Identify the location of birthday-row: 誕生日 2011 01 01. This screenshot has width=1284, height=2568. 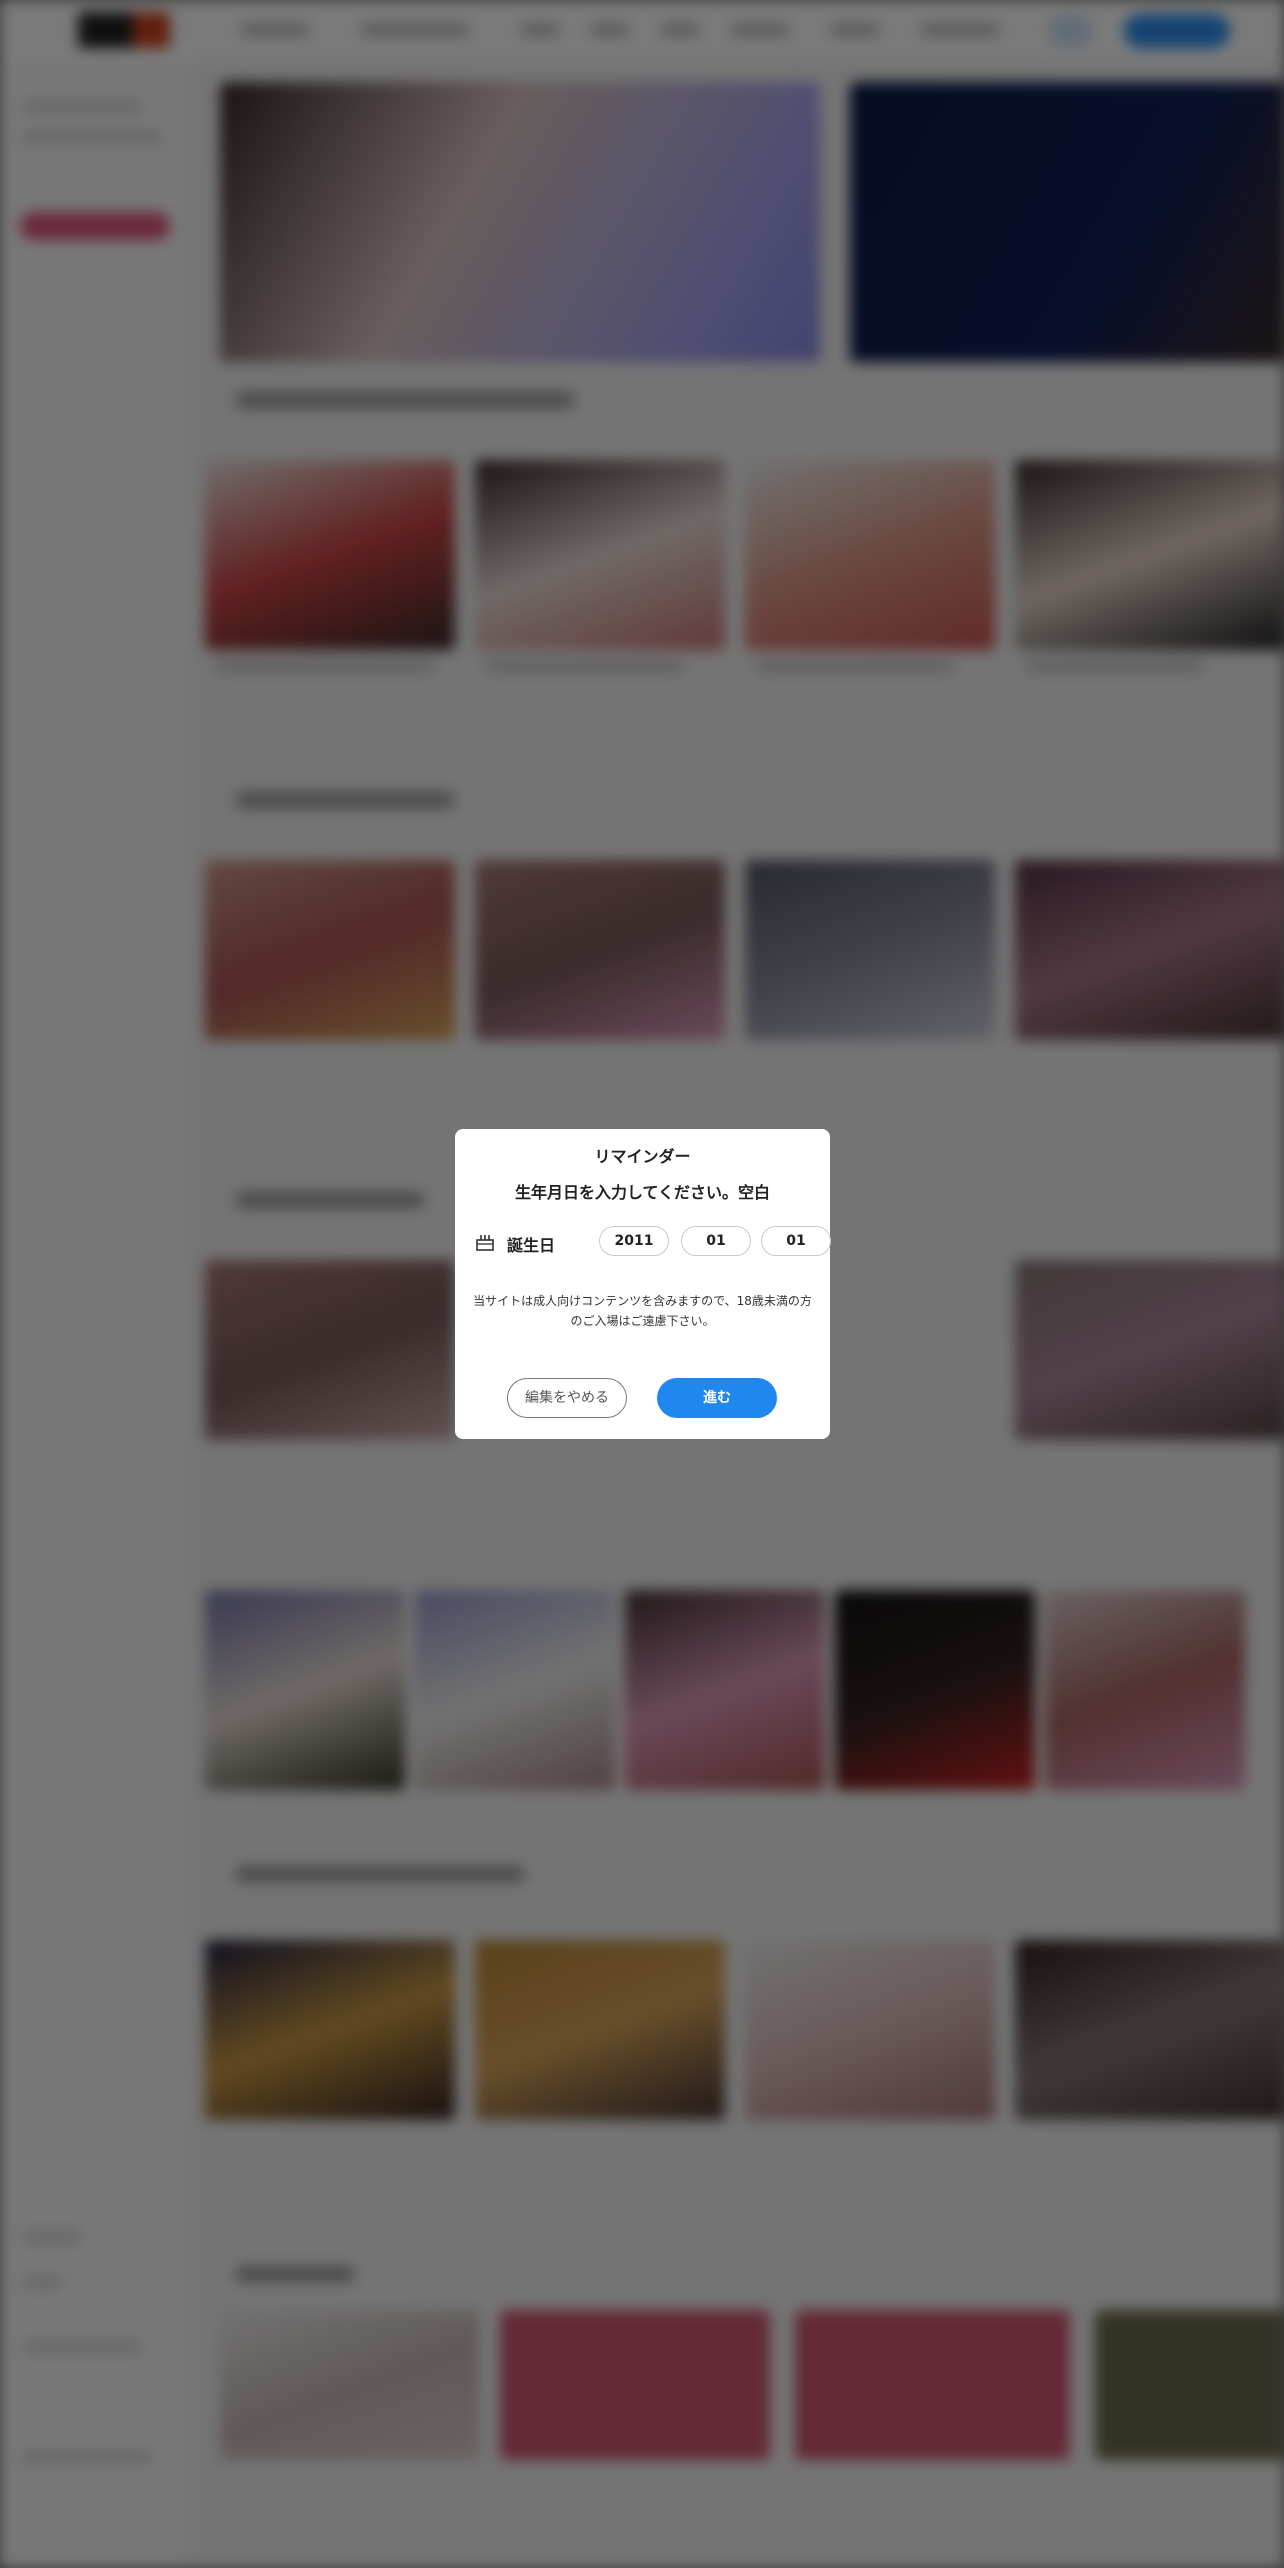
(653, 1242).